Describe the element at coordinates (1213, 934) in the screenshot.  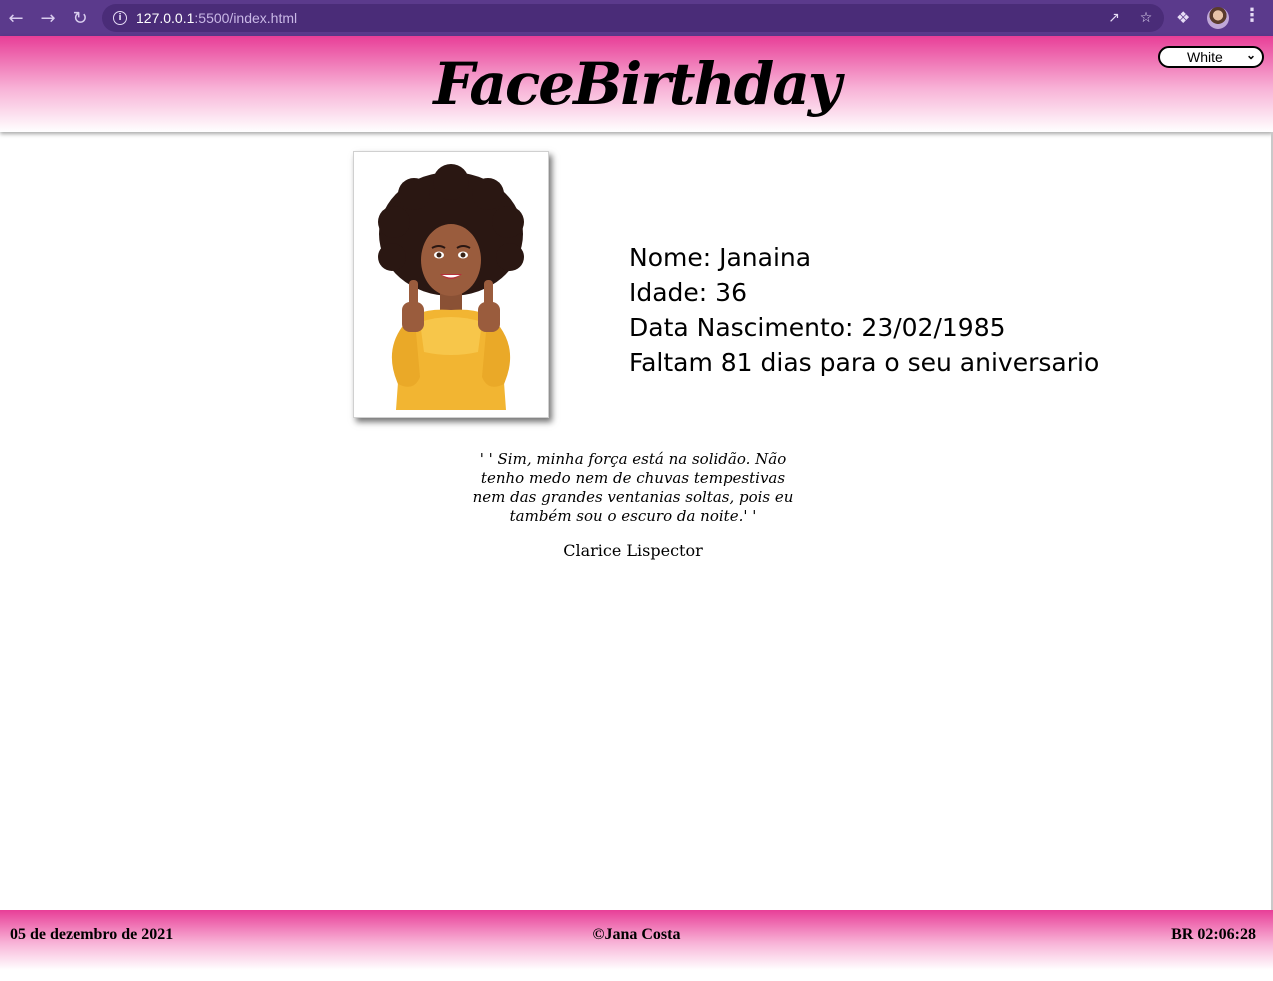
I see `footer-clock: BR 02:06:28` at that location.